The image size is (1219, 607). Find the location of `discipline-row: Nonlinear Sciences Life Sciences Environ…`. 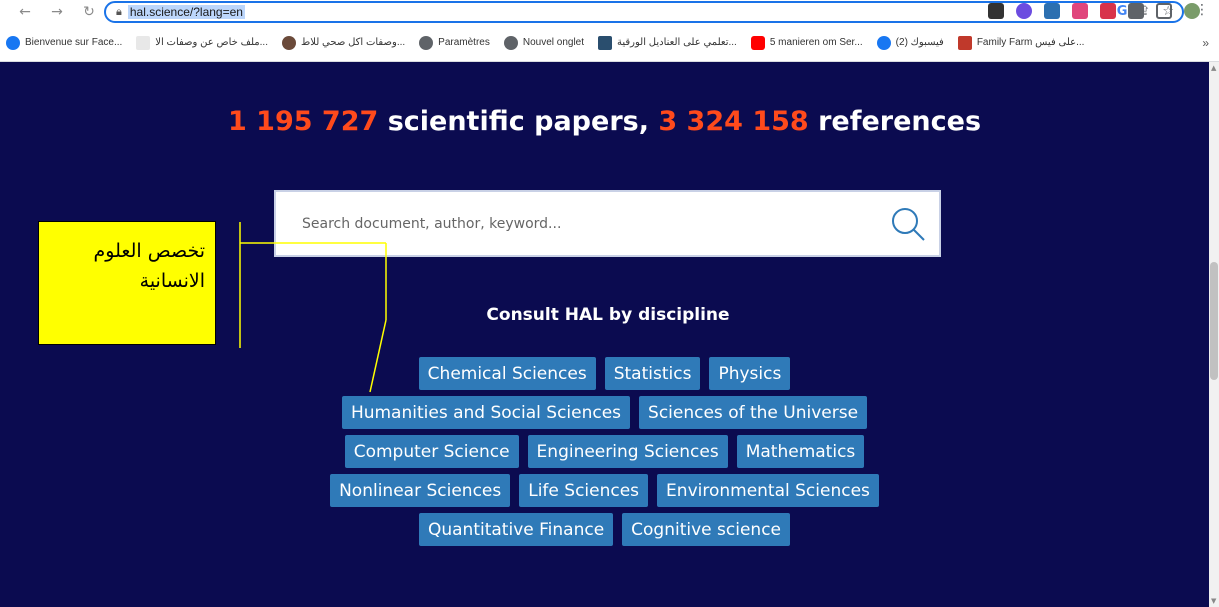

discipline-row: Nonlinear Sciences Life Sciences Environ… is located at coordinates (604, 490).